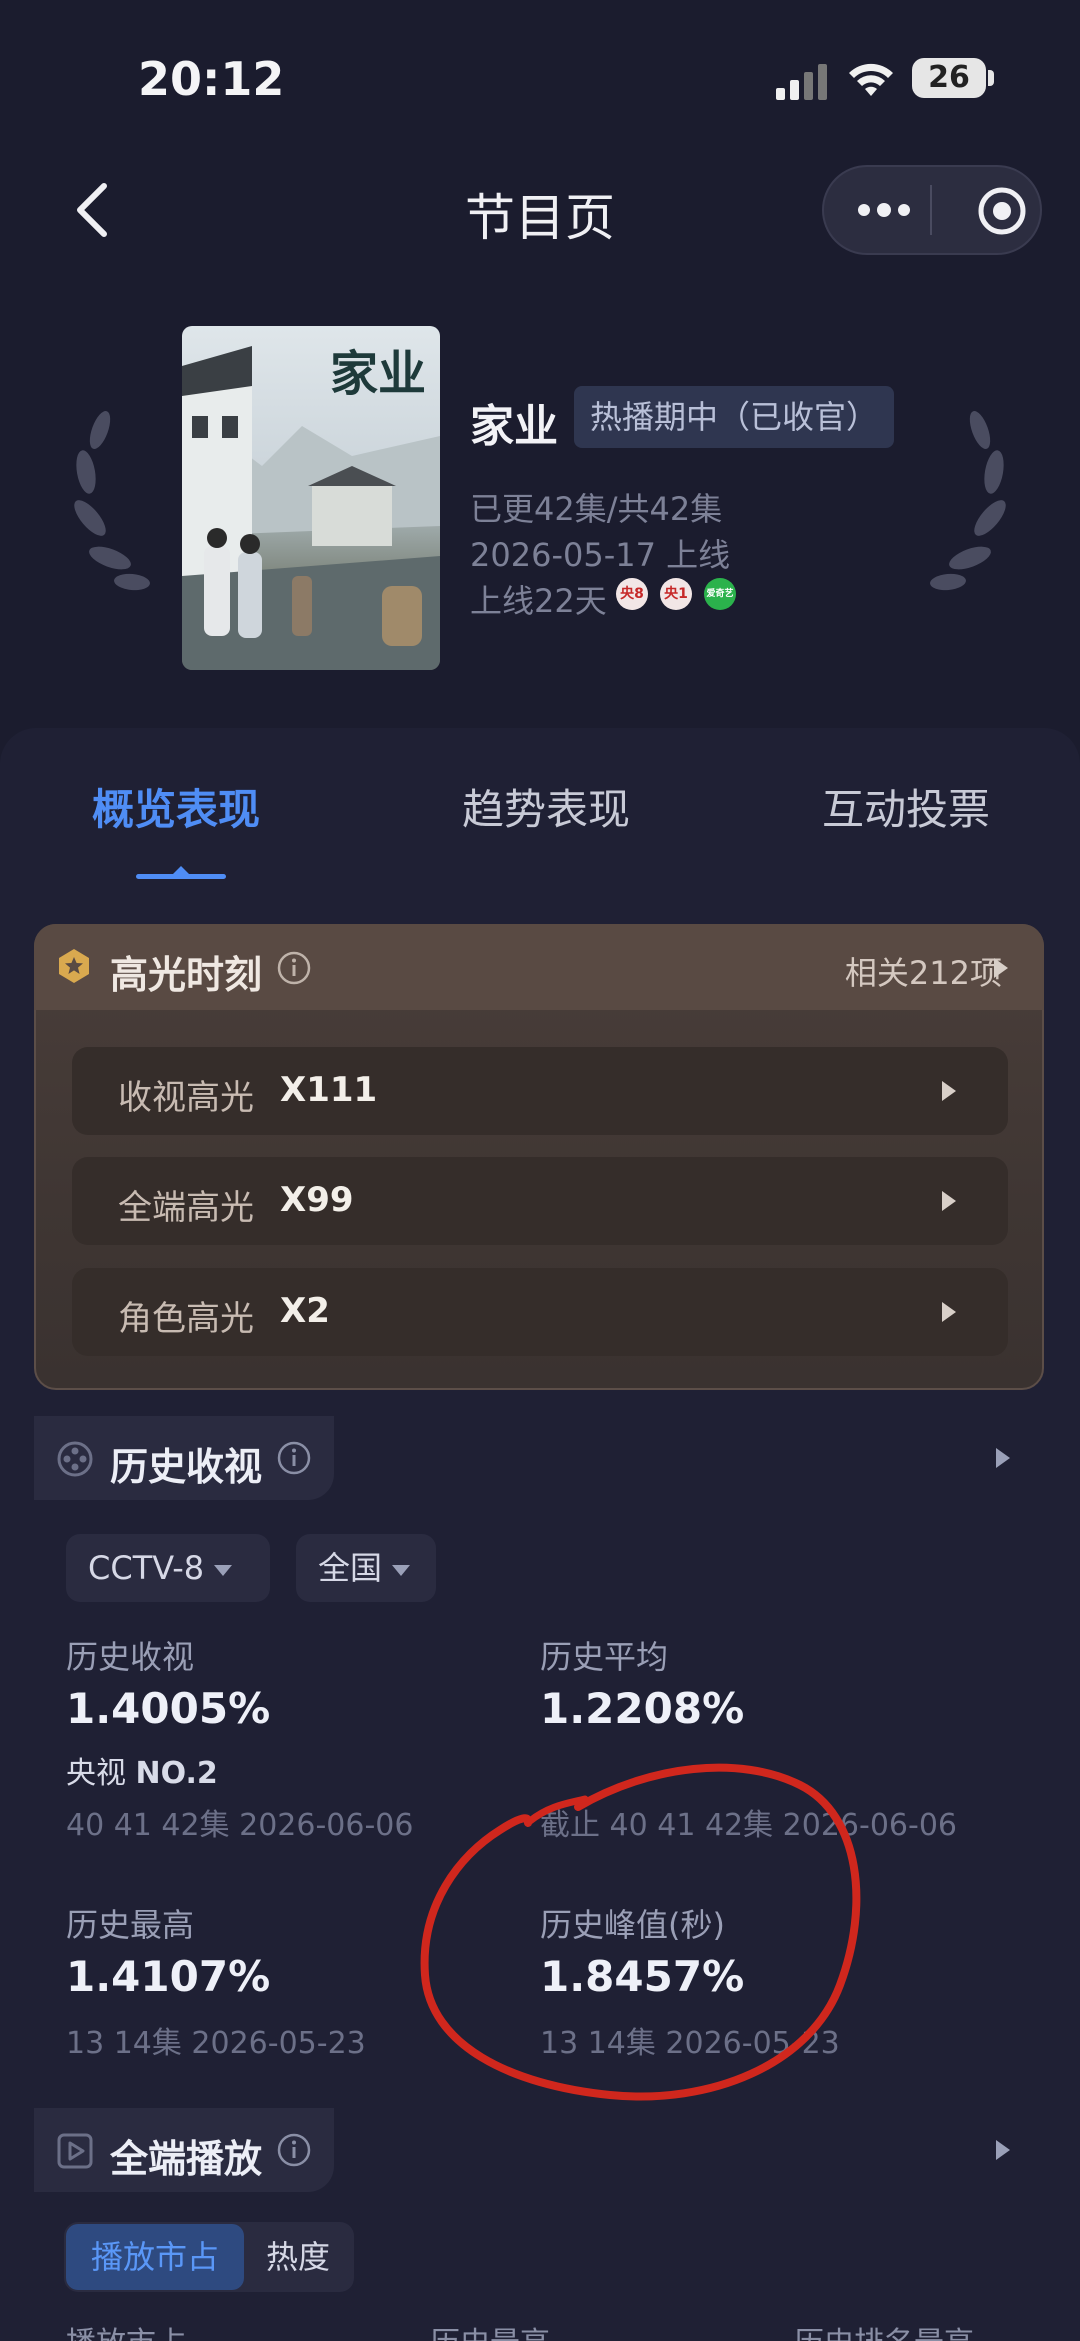  What do you see at coordinates (240, 1825) in the screenshot?
I see `stat-sub: 40 41 42集 2026-06-06` at bounding box center [240, 1825].